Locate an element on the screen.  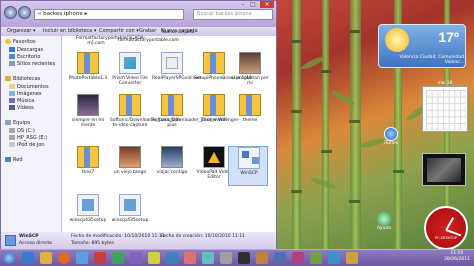
start-button is located at coordinates (9, 258).